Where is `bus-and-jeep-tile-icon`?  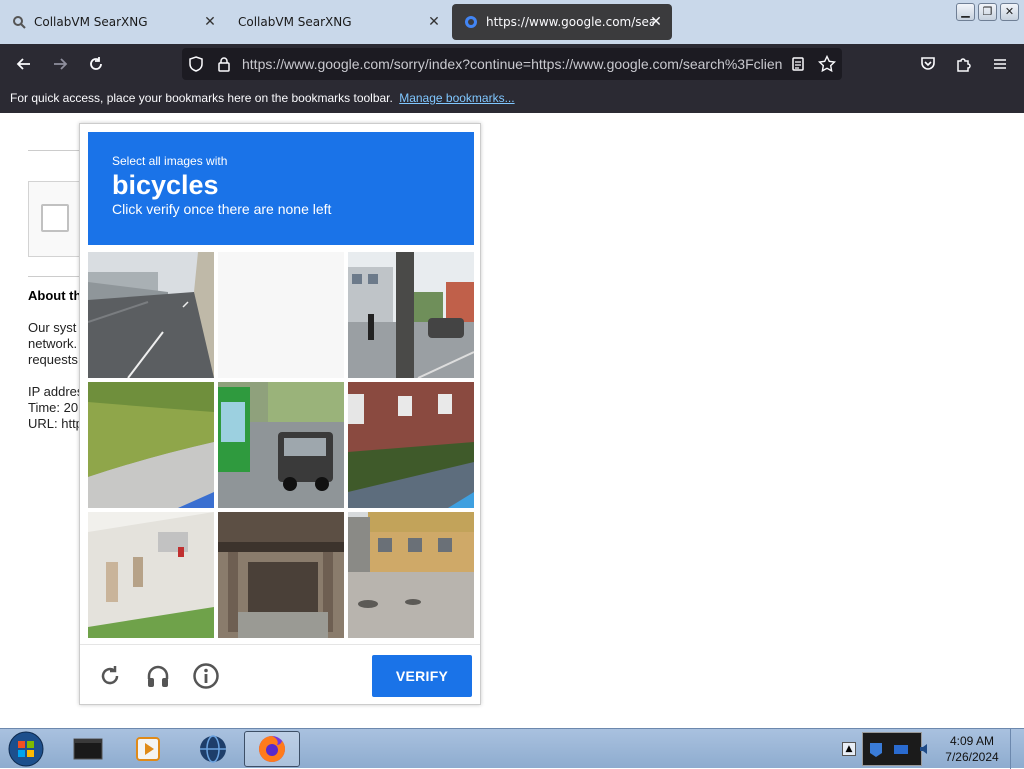
bus-and-jeep-tile-icon is located at coordinates (281, 445).